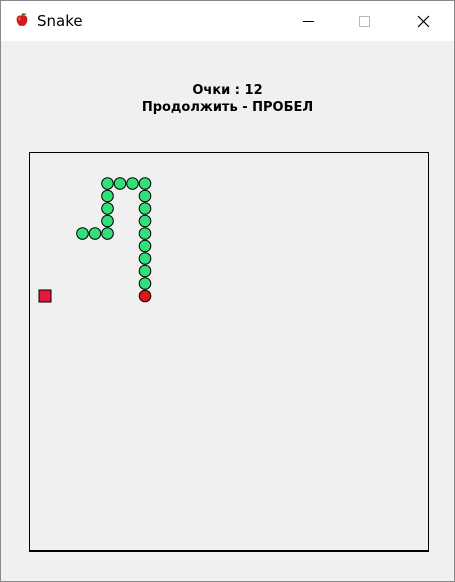 The width and height of the screenshot is (455, 582). Describe the element at coordinates (227, 107) in the screenshot. I see `resume-hint: Продолжить - ПРОБЕЛ` at that location.